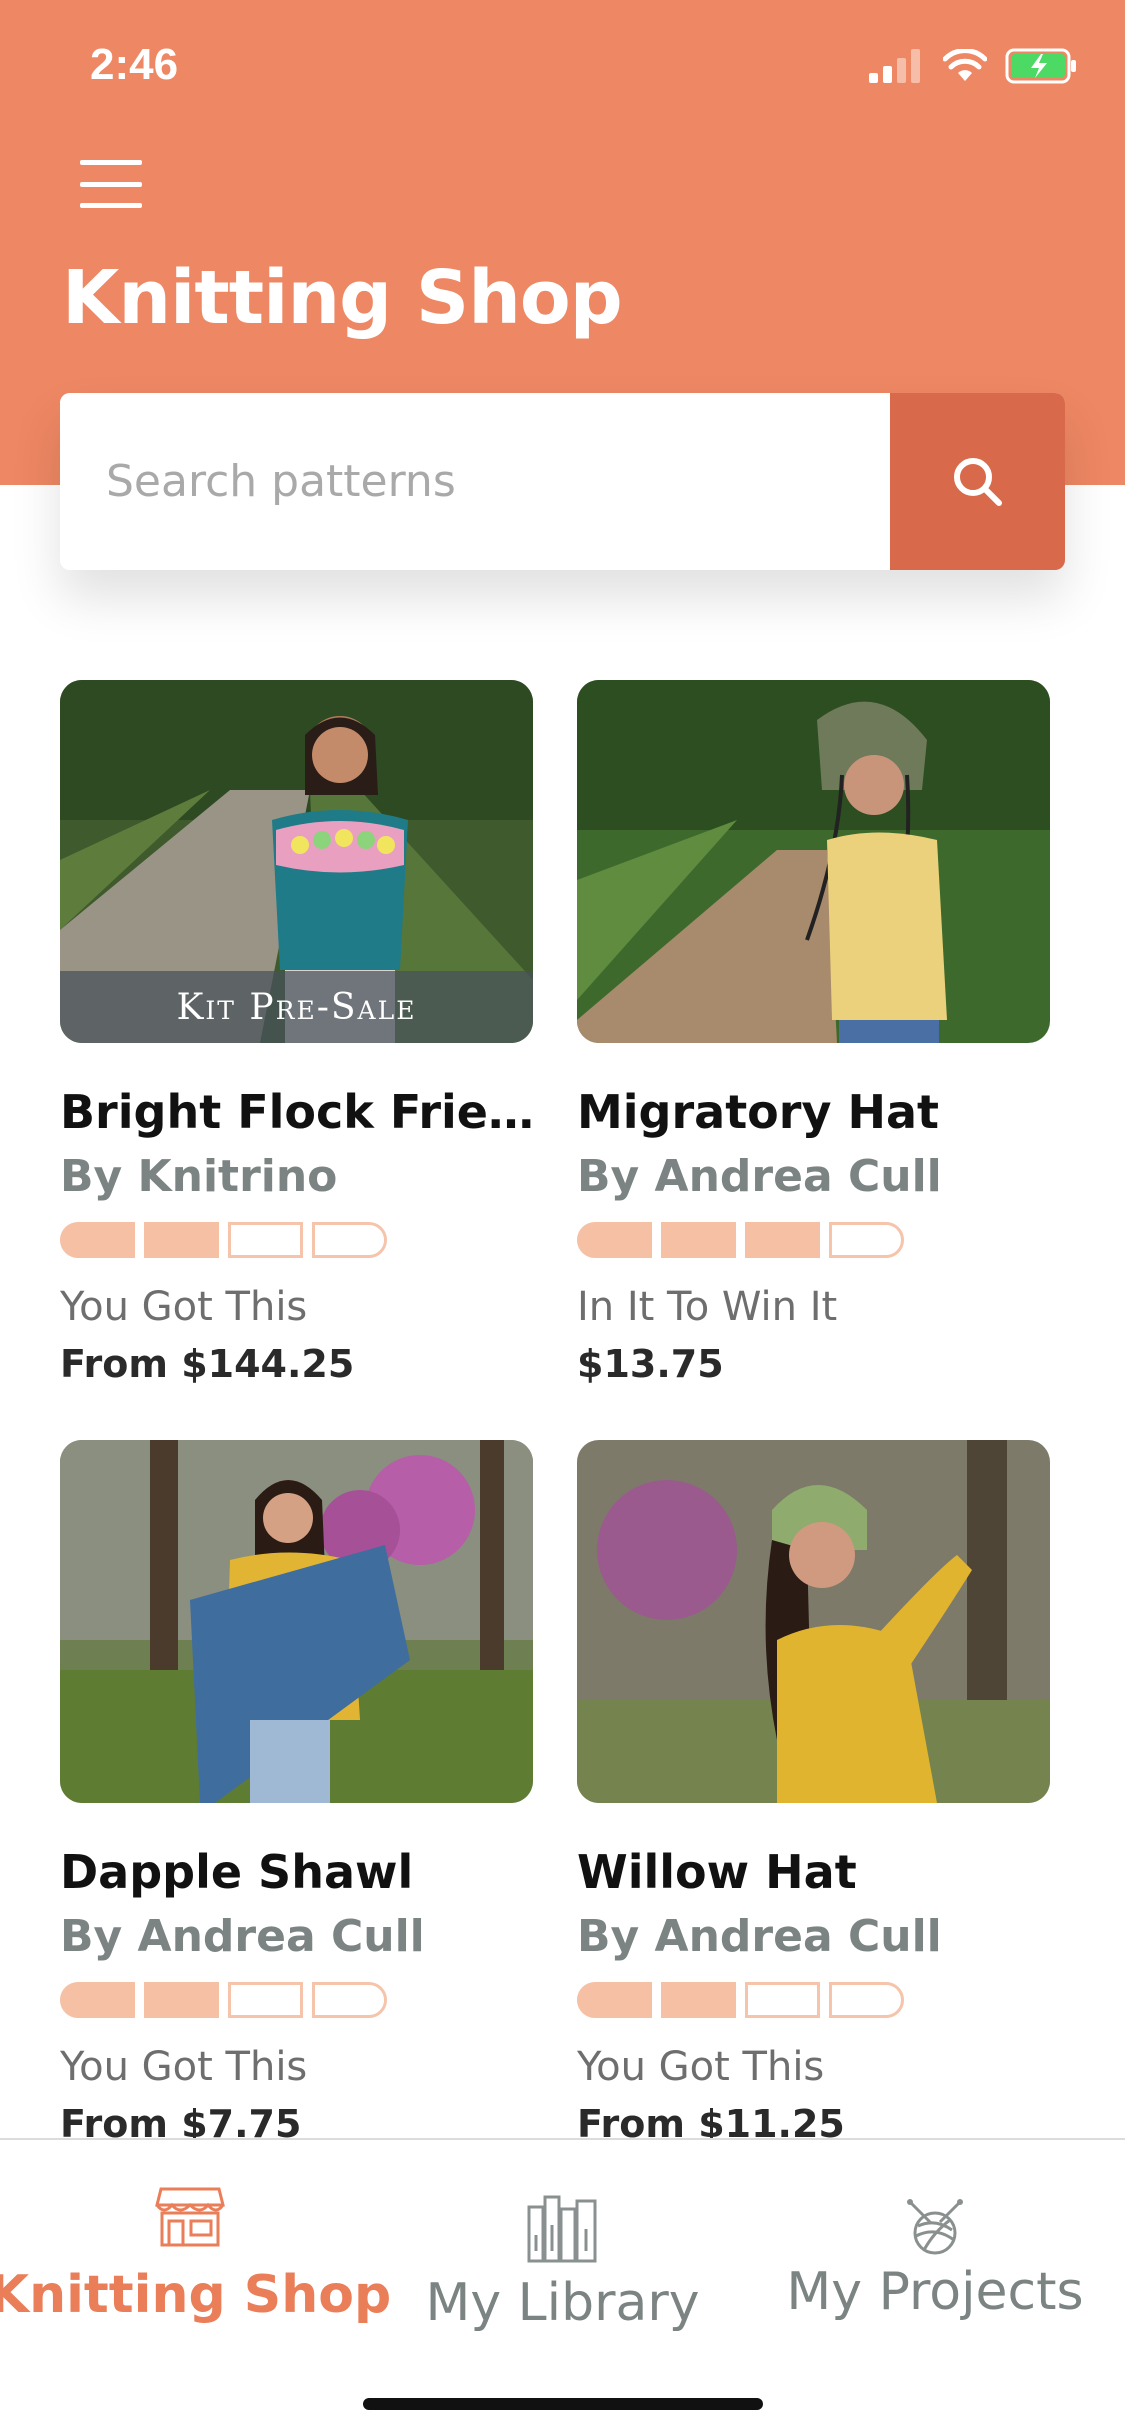 This screenshot has height=2436, width=1125. I want to click on tab-knitting-shop: Knitting Shop, so click(195, 2255).